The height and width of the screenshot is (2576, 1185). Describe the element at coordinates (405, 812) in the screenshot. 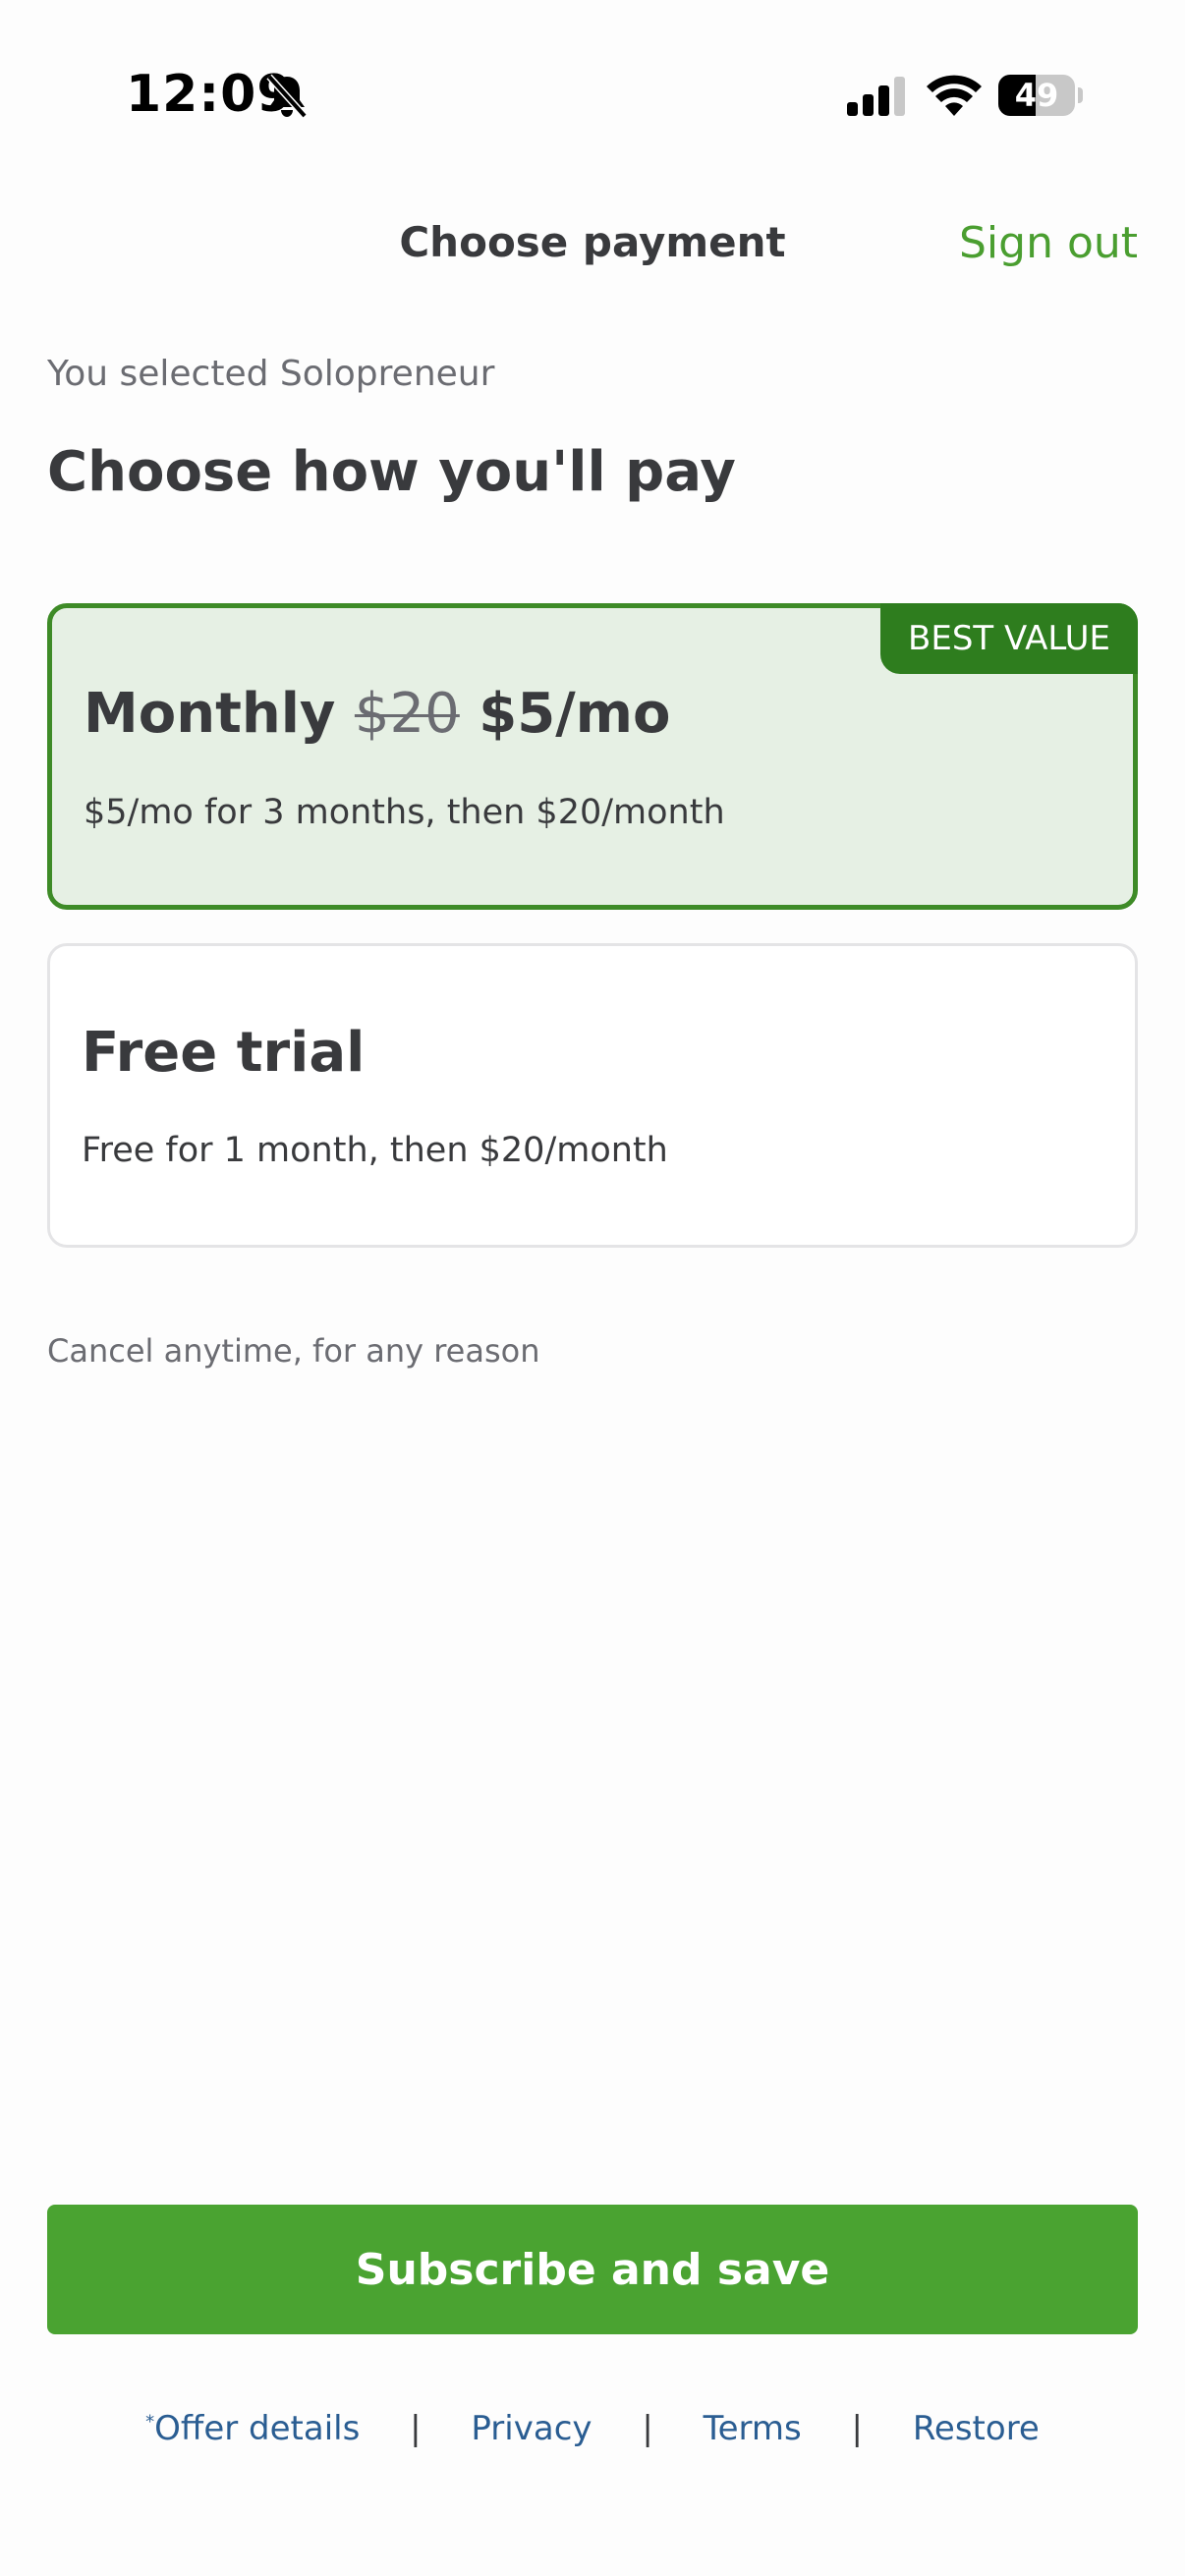

I see `plan-description: $5/mo for 3 months, then $20/month` at that location.